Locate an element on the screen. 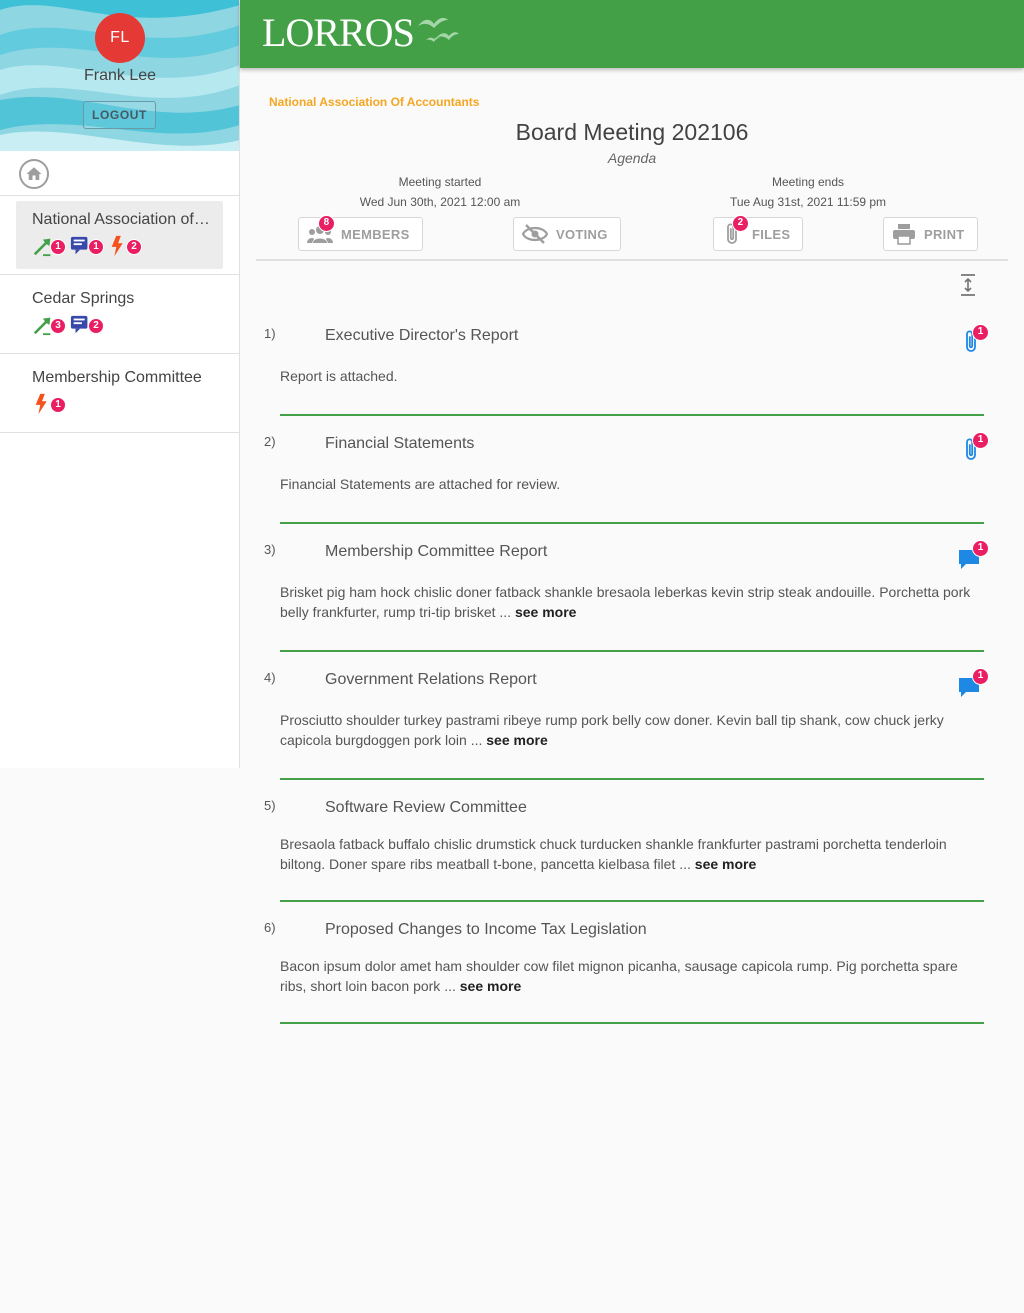 Image resolution: width=1024 pixels, height=1313 pixels. motion-notification: 3 is located at coordinates (49, 325).